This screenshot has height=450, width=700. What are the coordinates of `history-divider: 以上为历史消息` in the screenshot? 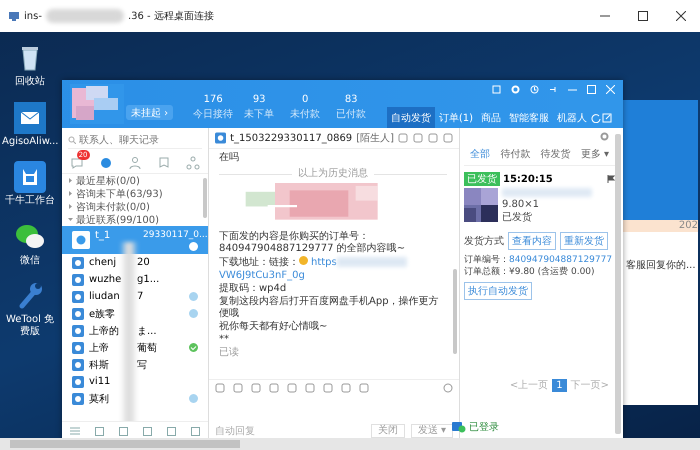 It's located at (333, 174).